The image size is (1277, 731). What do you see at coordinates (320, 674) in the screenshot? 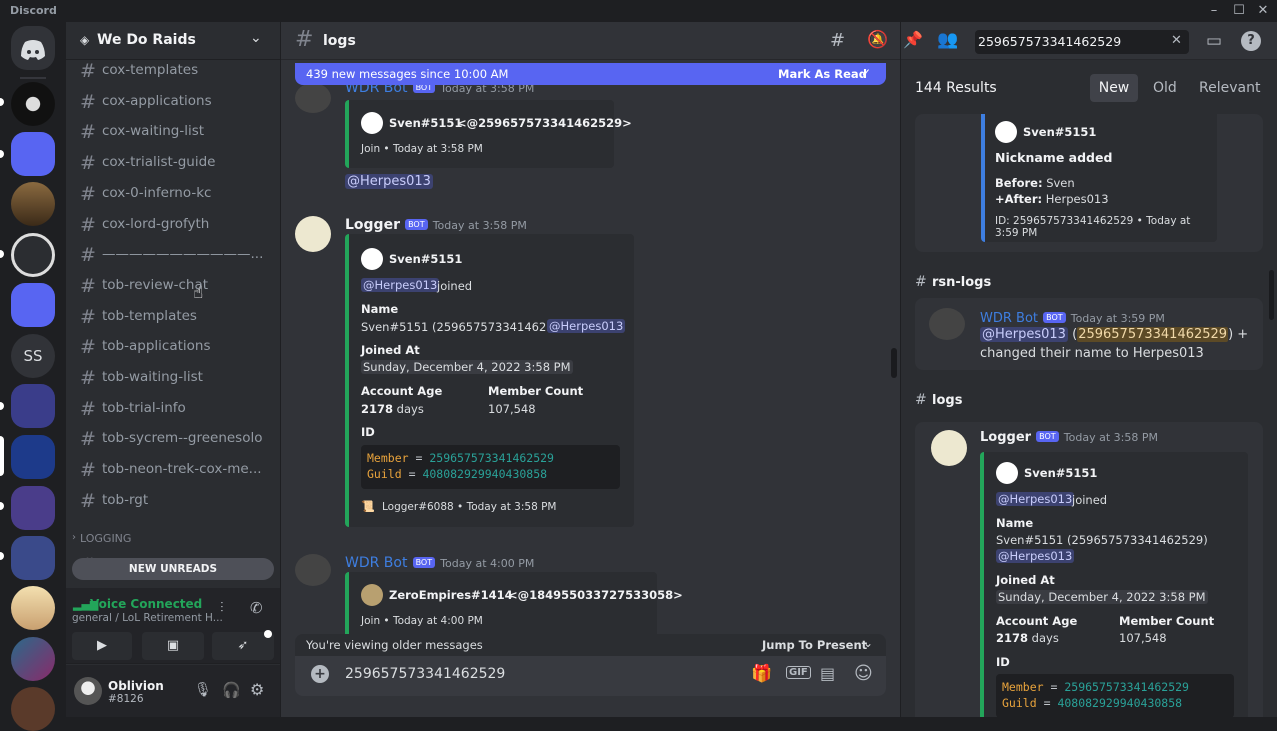
I see `add-attachment-icon: +` at bounding box center [320, 674].